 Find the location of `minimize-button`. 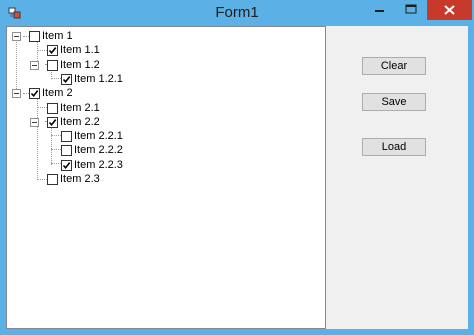

minimize-button is located at coordinates (379, 10).